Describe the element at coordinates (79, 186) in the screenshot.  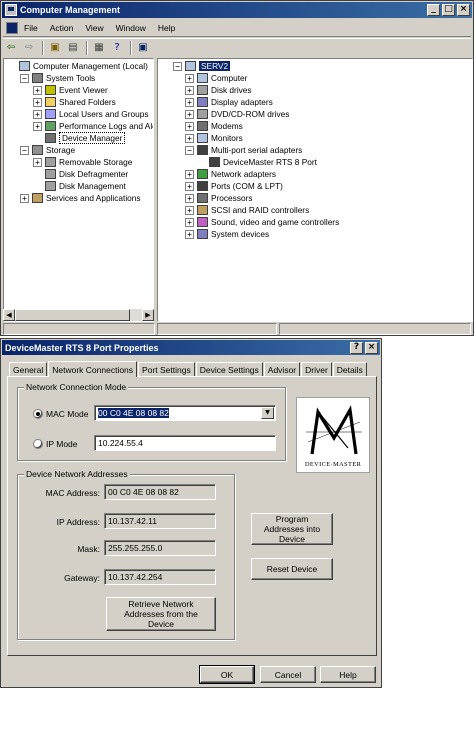
I see `tree-item-disk-management: Disk Management` at that location.